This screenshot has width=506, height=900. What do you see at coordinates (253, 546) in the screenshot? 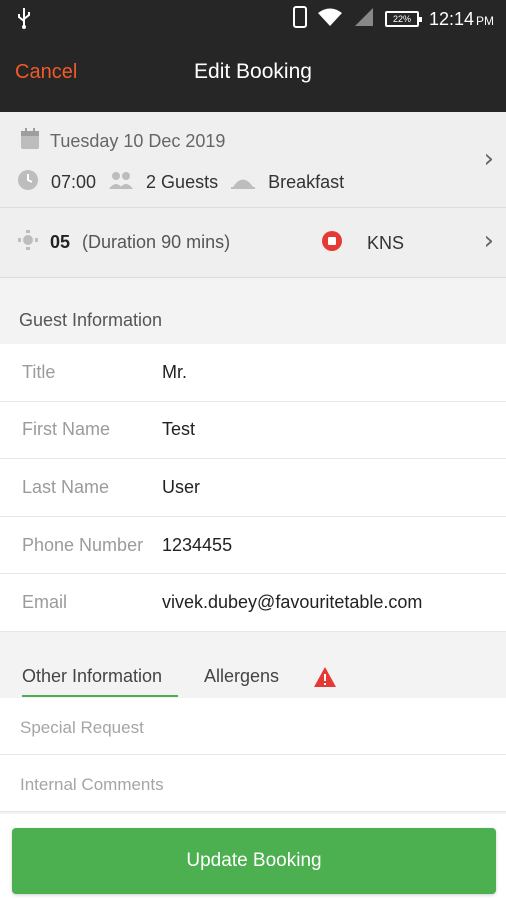
I see `phone-number-field: Phone Number 1234455` at bounding box center [253, 546].